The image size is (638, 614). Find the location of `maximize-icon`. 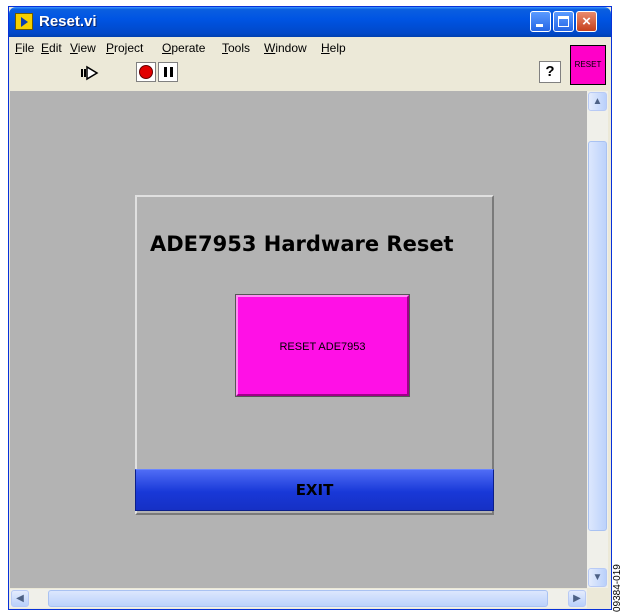

maximize-icon is located at coordinates (563, 21).